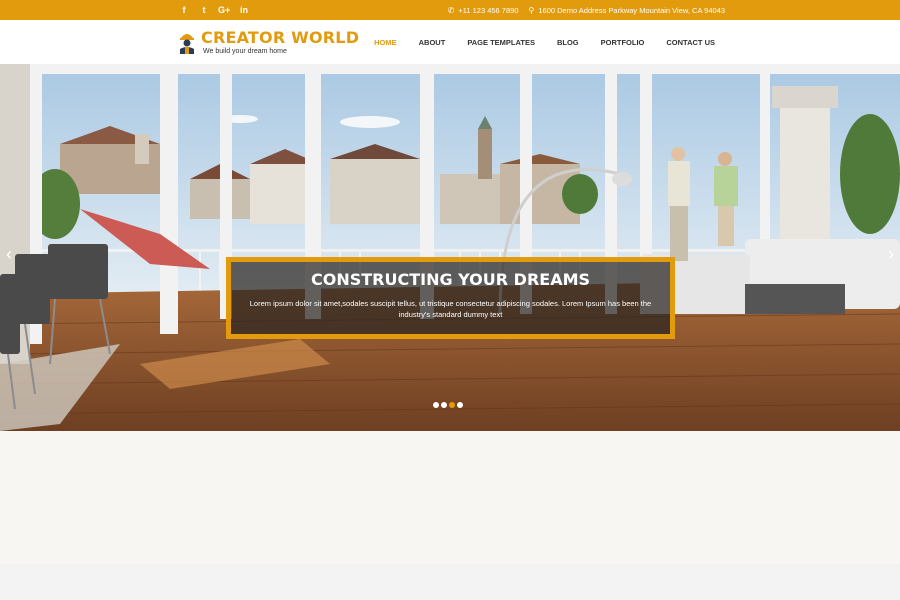 This screenshot has width=900, height=600. I want to click on logo-title: CREATOR WORLD, so click(280, 37).